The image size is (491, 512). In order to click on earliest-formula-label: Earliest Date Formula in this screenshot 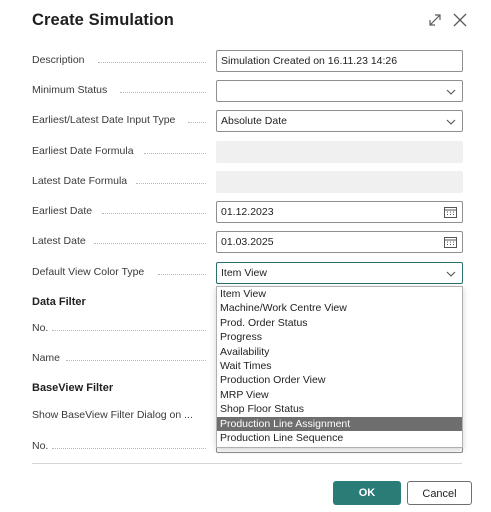, I will do `click(83, 151)`.